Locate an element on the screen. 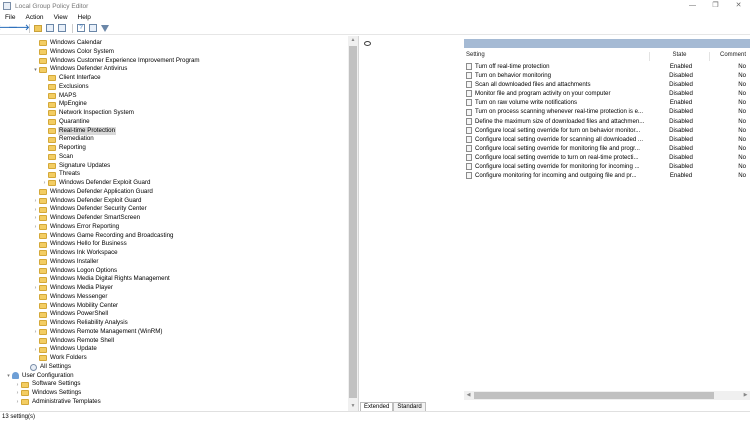 This screenshot has width=750, height=422. tree-item: › Windows Defender SmartScreen is located at coordinates (174, 218).